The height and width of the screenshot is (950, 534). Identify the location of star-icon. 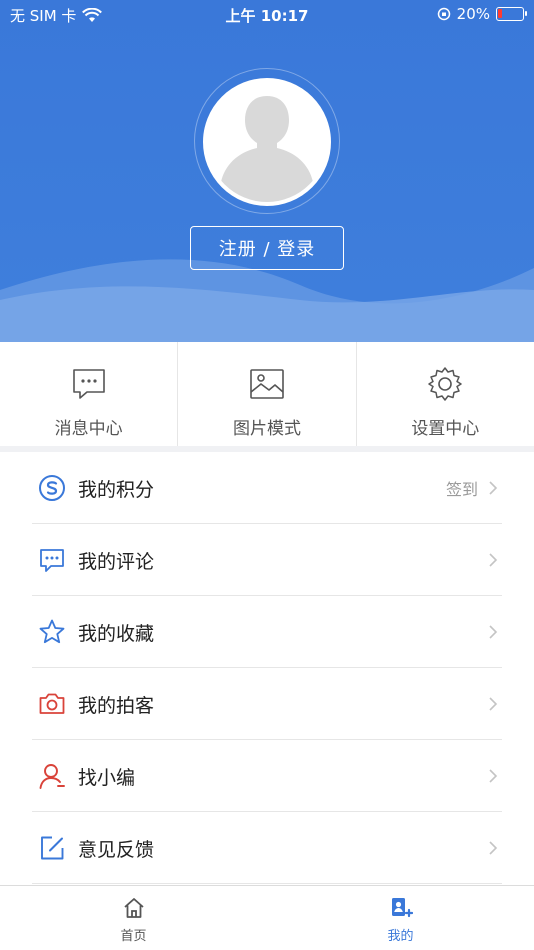
(52, 631).